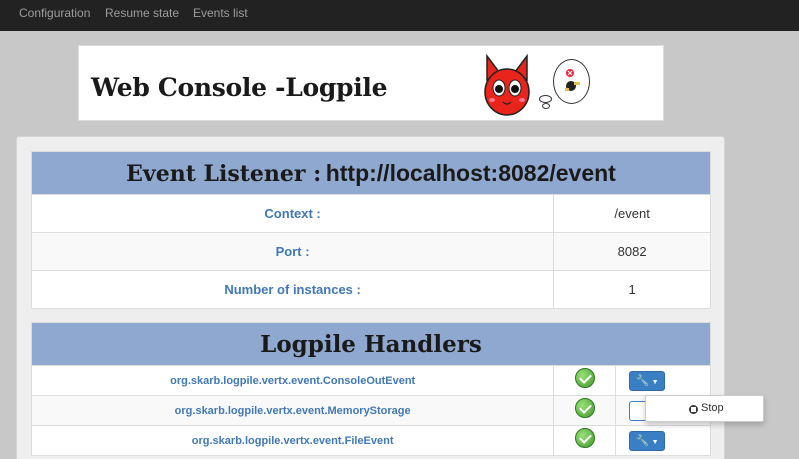  Describe the element at coordinates (224, 173) in the screenshot. I see `event-listener-title: Event Listener :` at that location.